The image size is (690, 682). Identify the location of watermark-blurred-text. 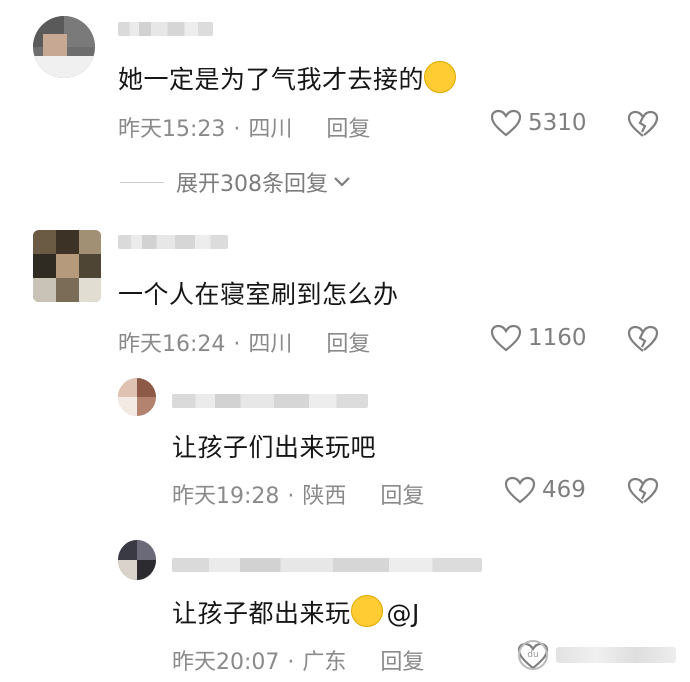
(616, 655).